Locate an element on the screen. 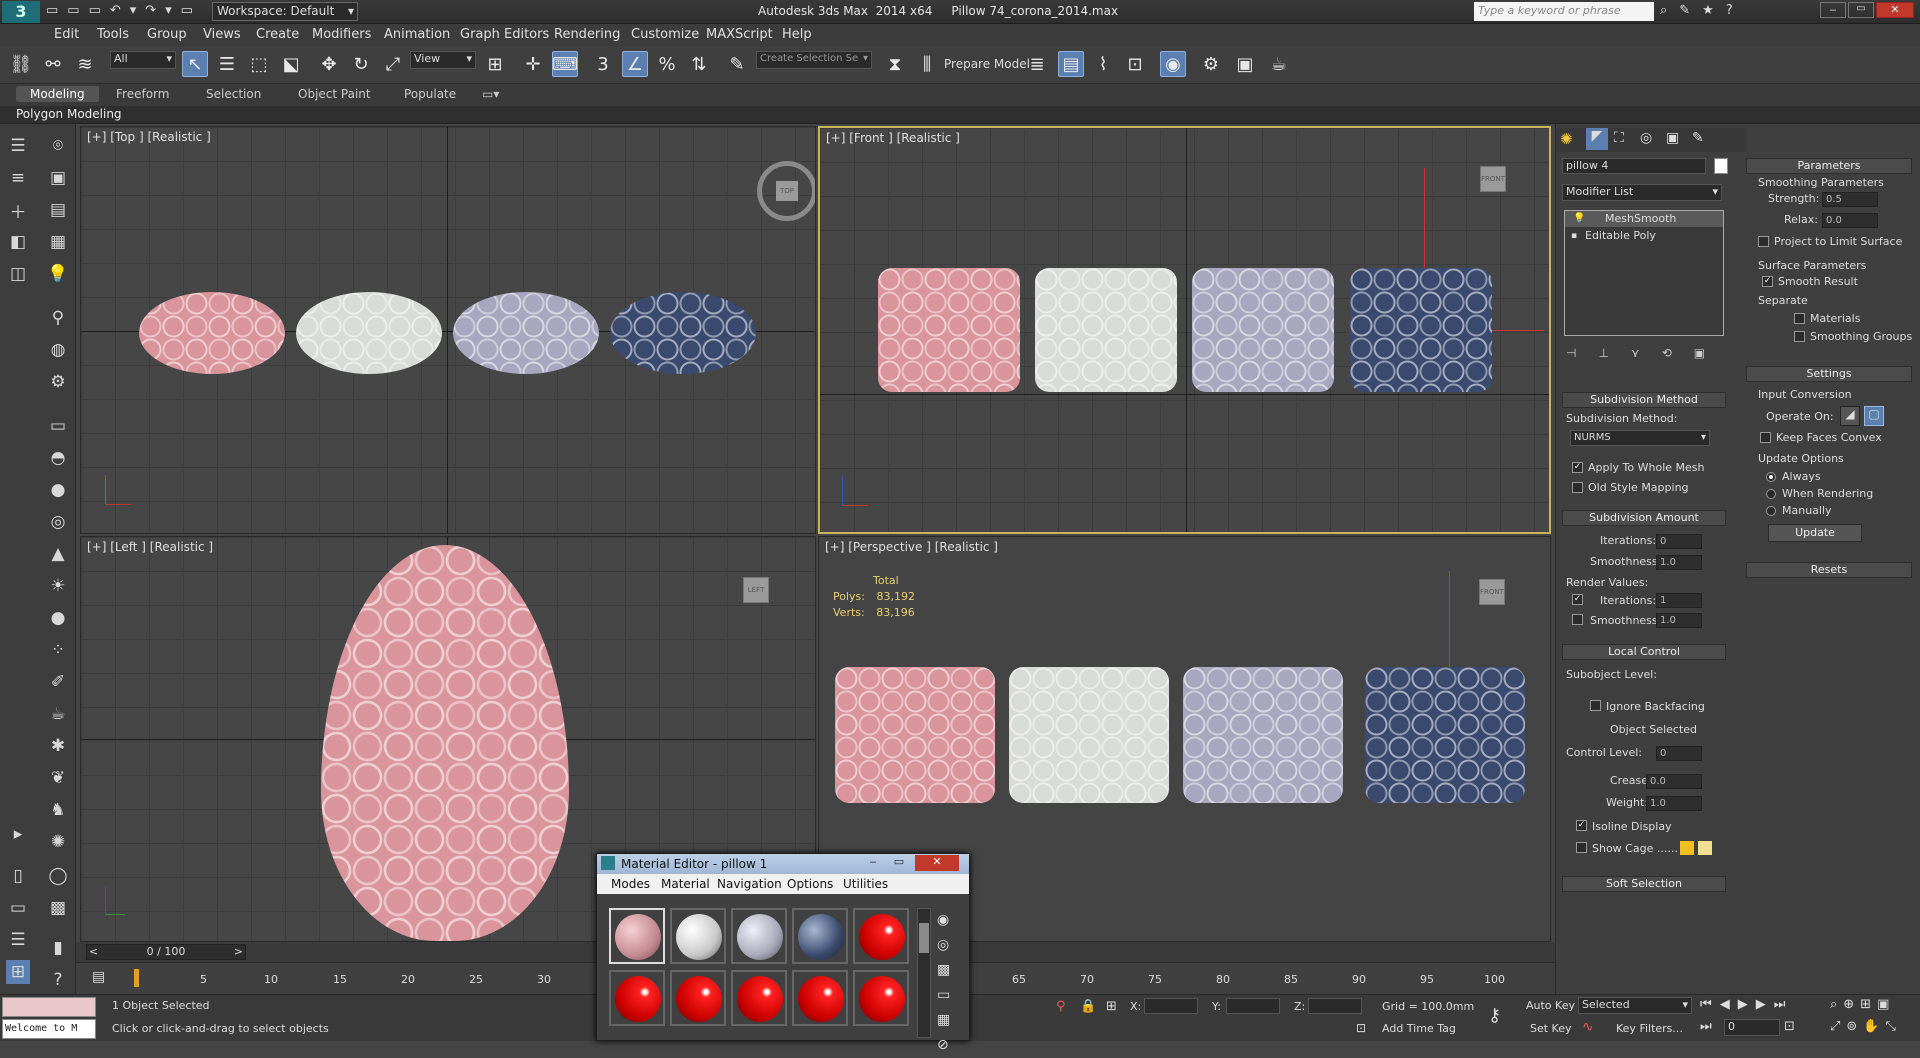 This screenshot has height=1058, width=1920. viewcube-top: TOP is located at coordinates (786, 191).